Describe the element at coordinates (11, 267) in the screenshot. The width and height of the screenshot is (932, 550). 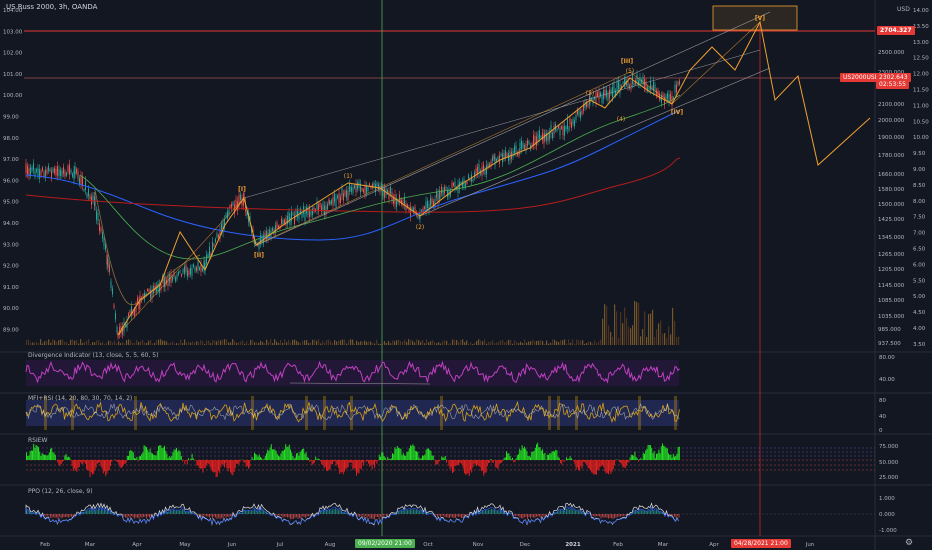
I see `left-axis-tick: 92.00` at that location.